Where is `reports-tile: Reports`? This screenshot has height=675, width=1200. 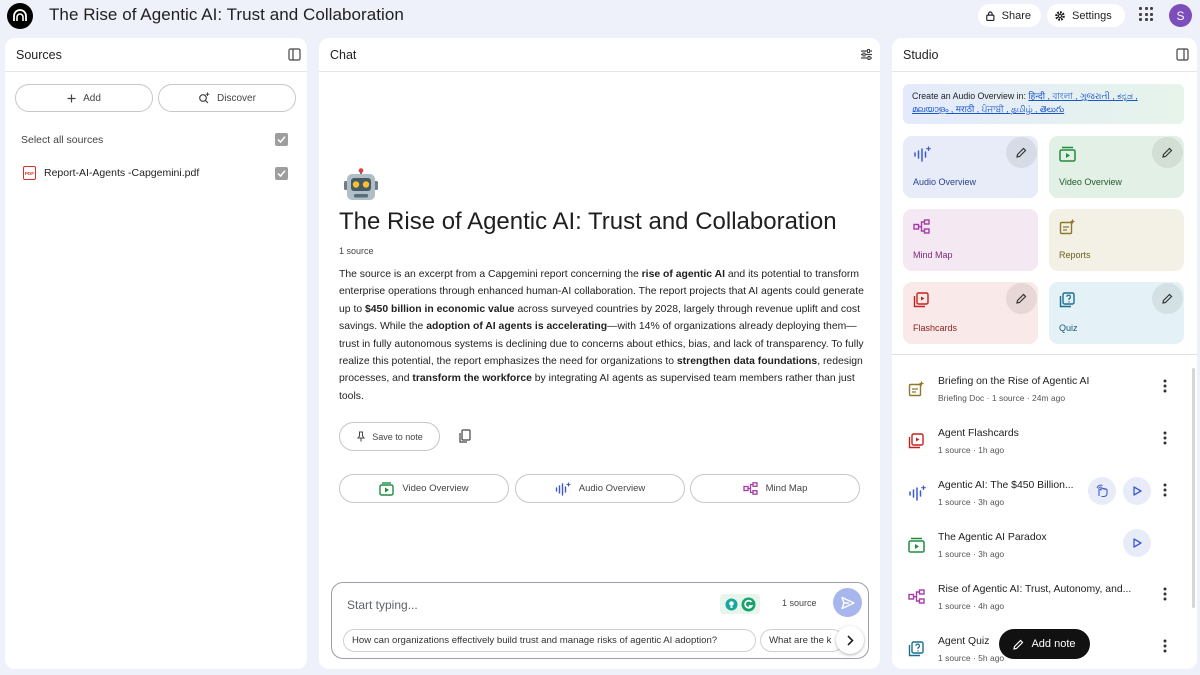
reports-tile: Reports is located at coordinates (1116, 240).